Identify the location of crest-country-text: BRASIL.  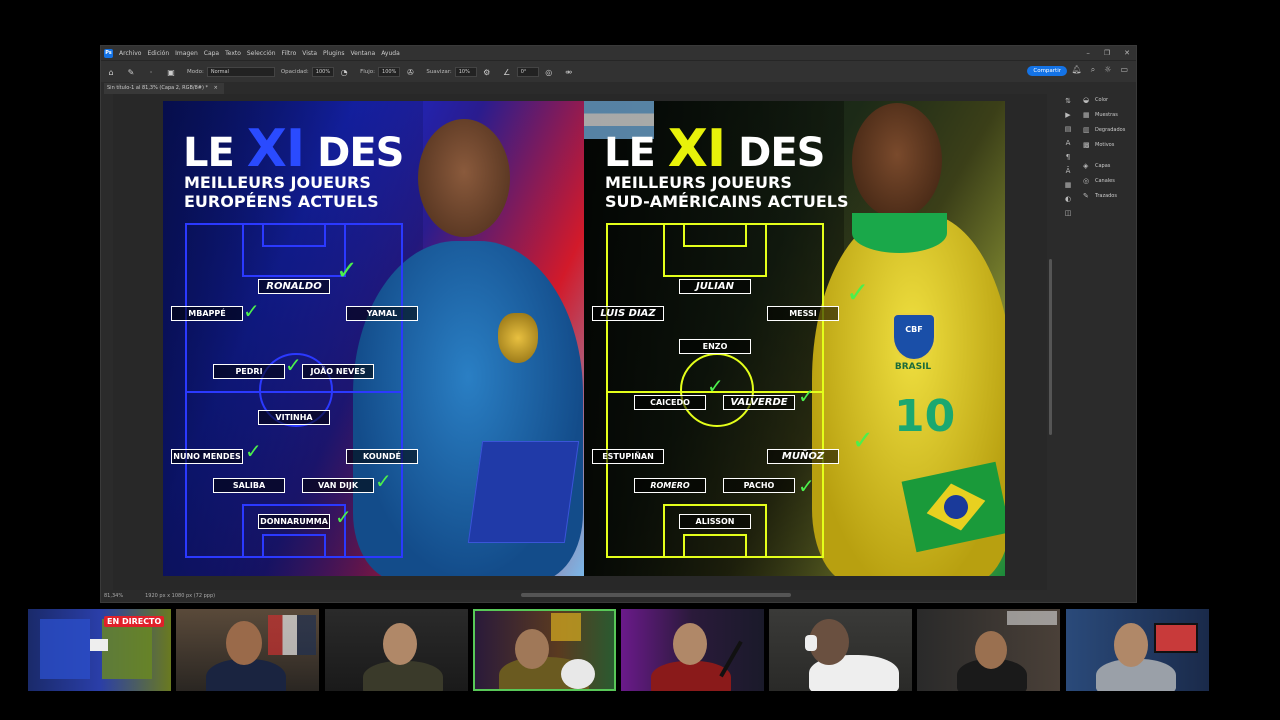
(913, 367).